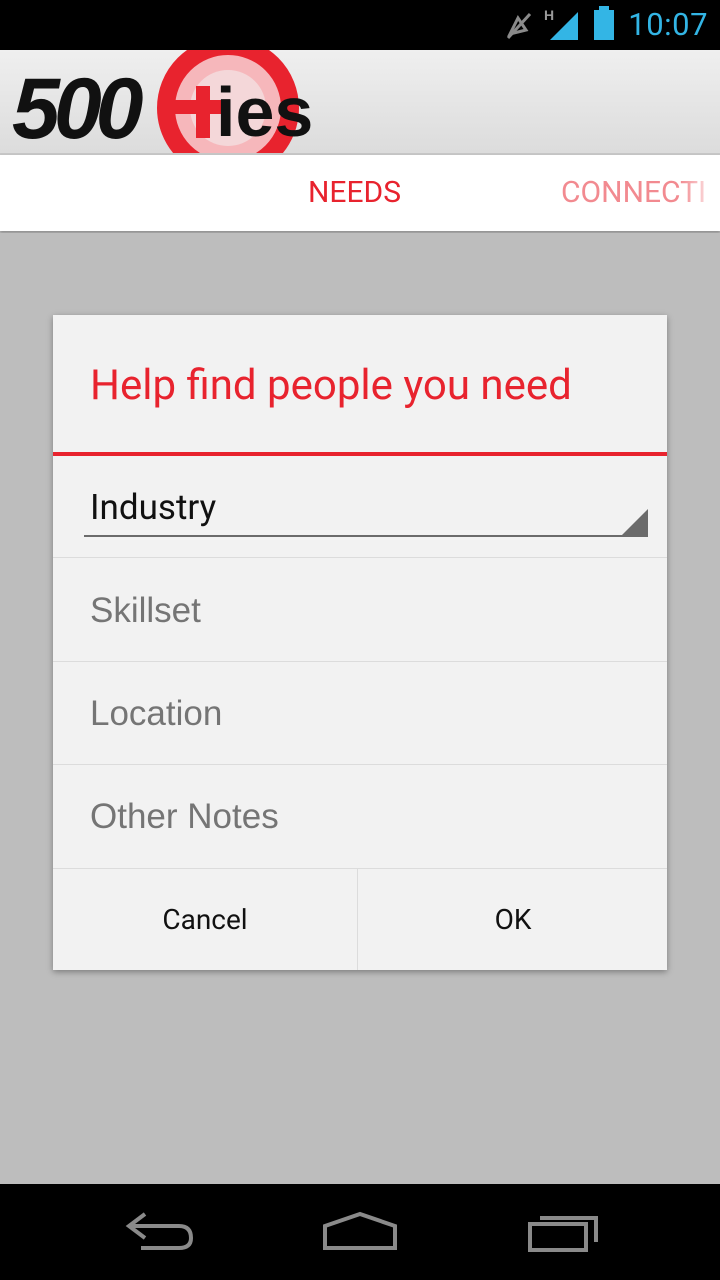 The image size is (720, 1280). What do you see at coordinates (360, 714) in the screenshot?
I see `location-field` at bounding box center [360, 714].